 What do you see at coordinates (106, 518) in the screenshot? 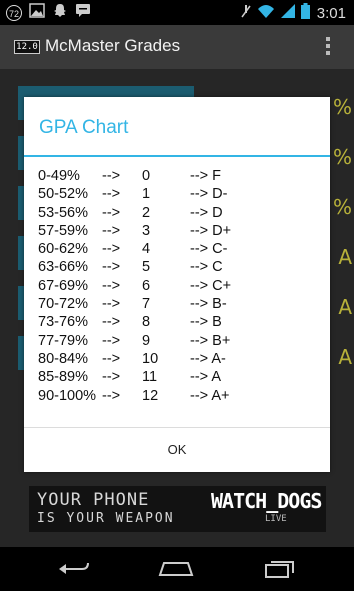
I see `ad-line-2: IS YOUR WEAPON` at bounding box center [106, 518].